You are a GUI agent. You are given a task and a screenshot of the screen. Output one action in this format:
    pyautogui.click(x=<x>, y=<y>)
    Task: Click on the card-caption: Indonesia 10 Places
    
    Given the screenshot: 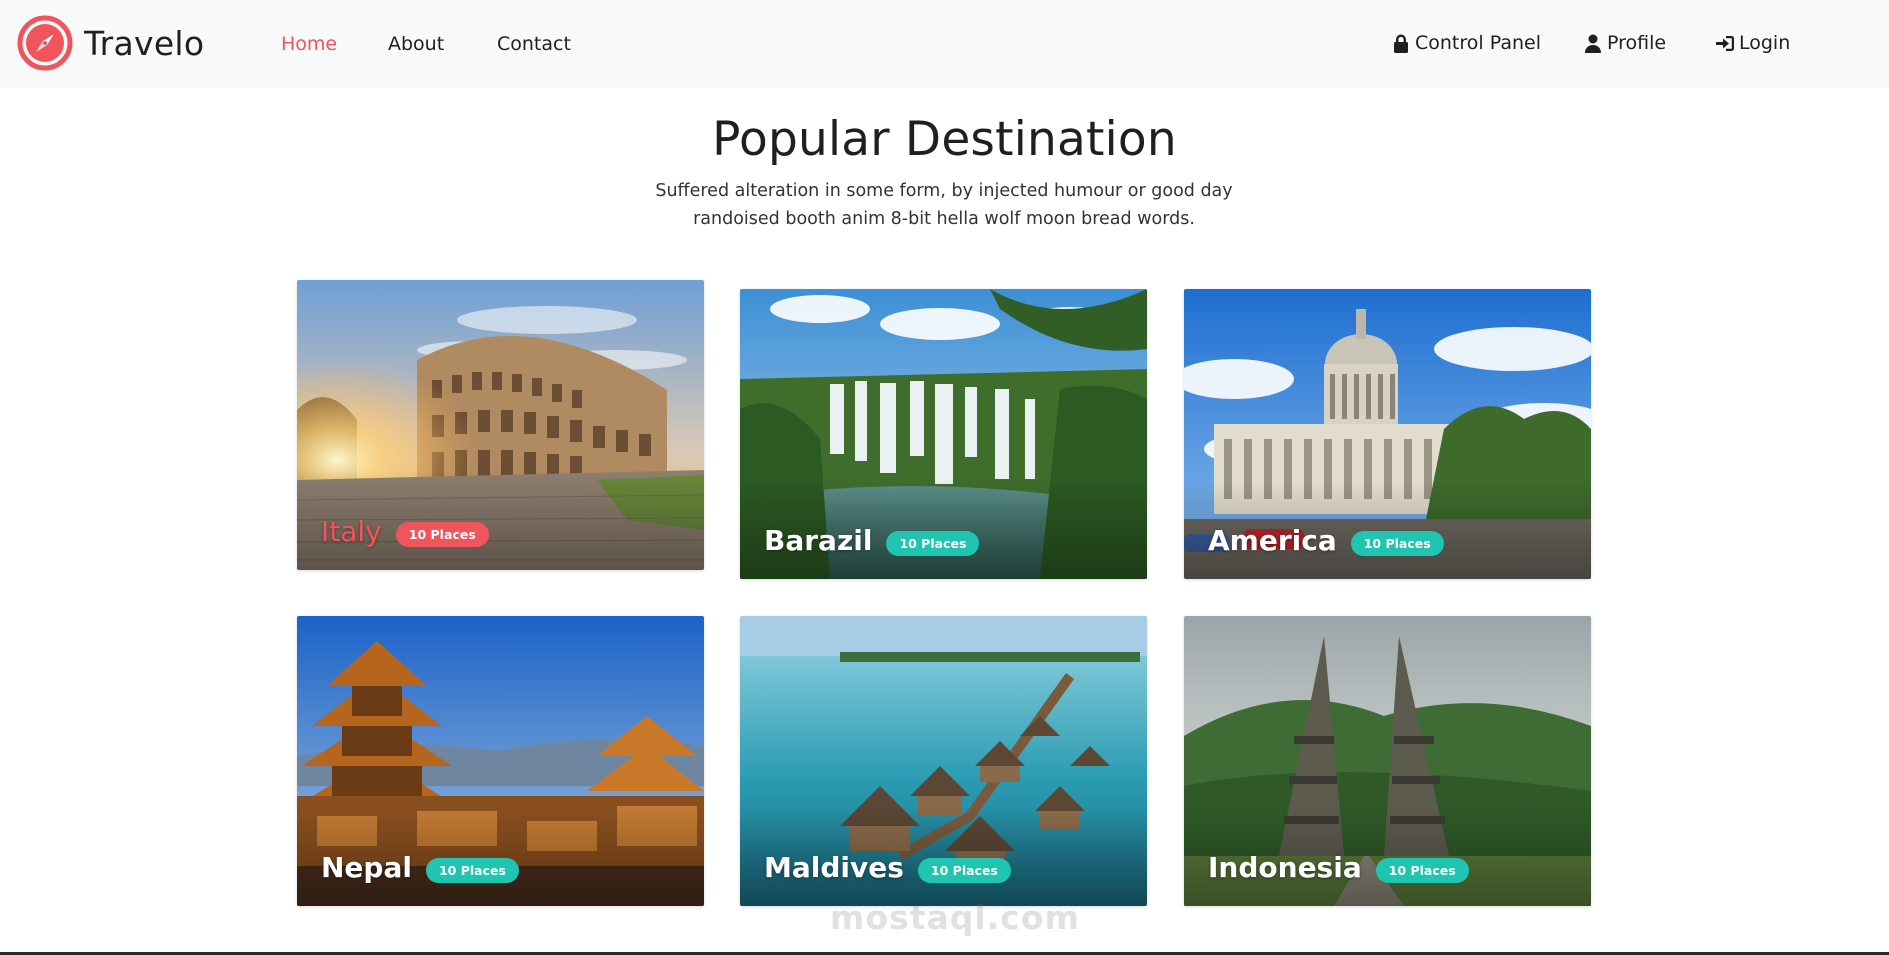 What is the action you would take?
    pyautogui.click(x=1338, y=867)
    